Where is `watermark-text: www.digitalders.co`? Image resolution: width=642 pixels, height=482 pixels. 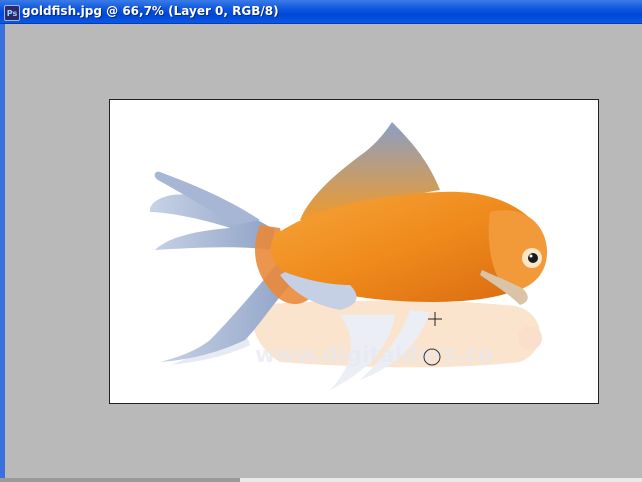 watermark-text: www.digitalders.co is located at coordinates (374, 355).